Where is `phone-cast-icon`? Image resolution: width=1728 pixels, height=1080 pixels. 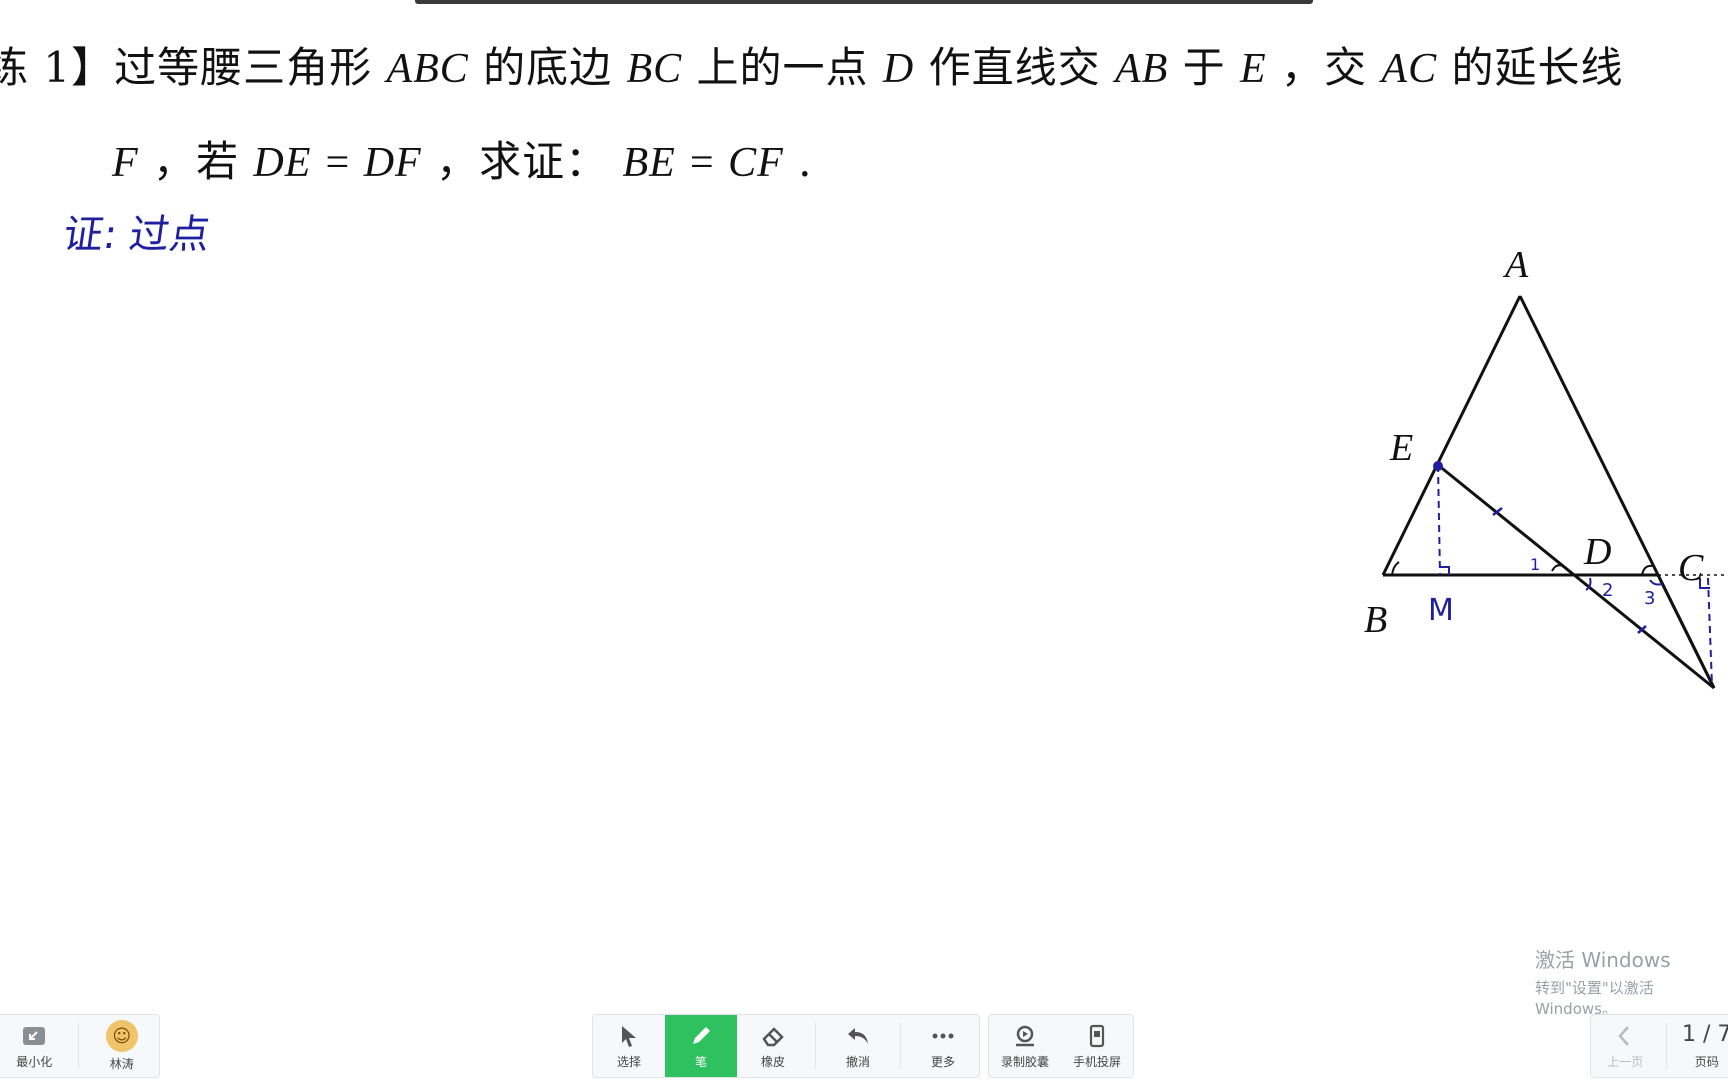
phone-cast-icon is located at coordinates (1097, 1035).